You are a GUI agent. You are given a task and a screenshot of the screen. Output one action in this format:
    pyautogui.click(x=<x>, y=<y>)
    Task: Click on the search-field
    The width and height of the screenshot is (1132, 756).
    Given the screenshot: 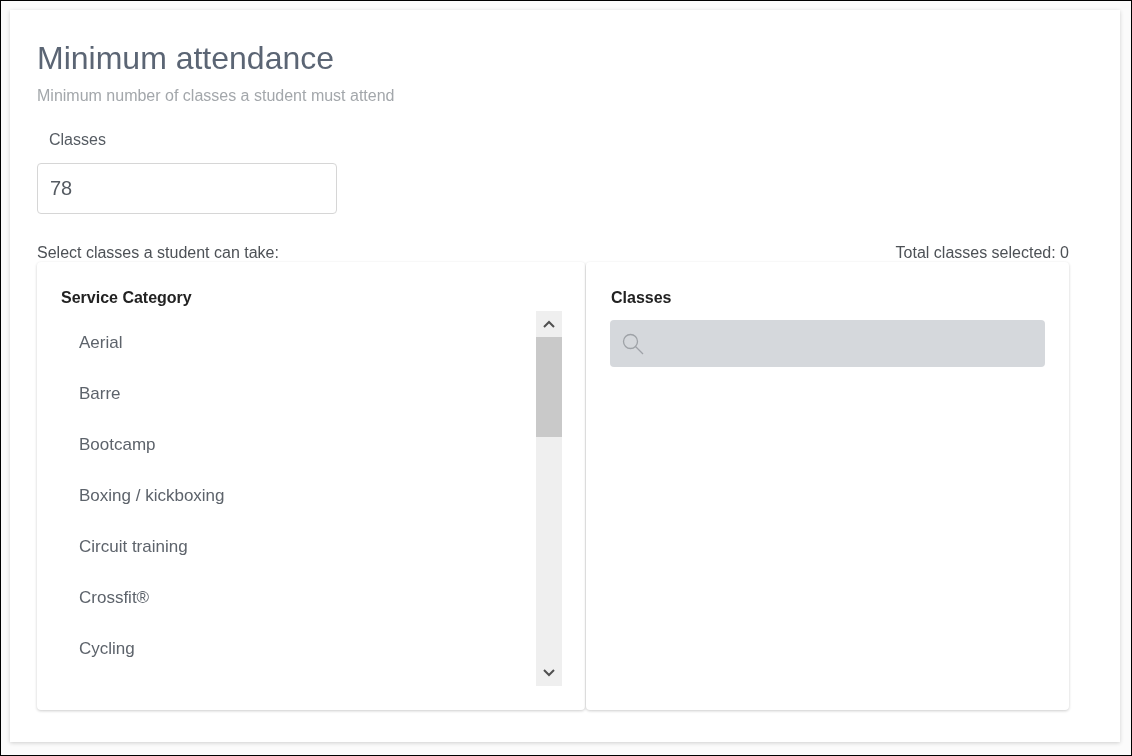 What is the action you would take?
    pyautogui.click(x=827, y=343)
    